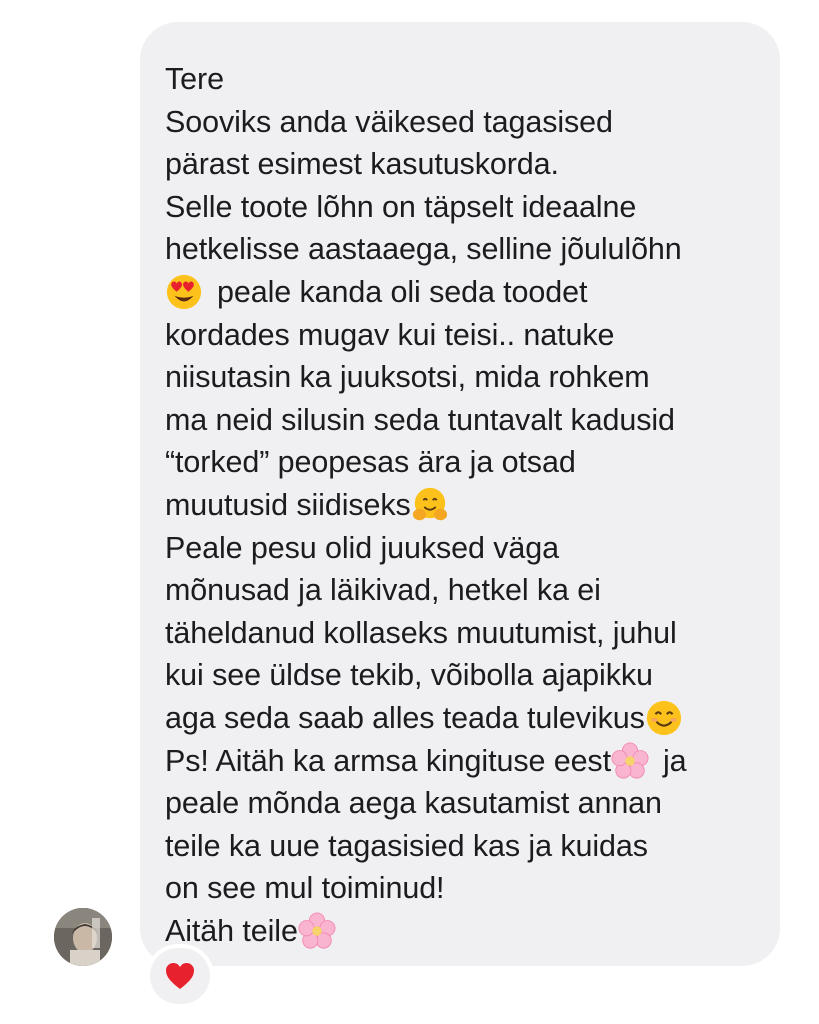 This screenshot has width=819, height=1024. Describe the element at coordinates (405, 717) in the screenshot. I see `message-text: aga seda saab alles teada tulevikus` at that location.